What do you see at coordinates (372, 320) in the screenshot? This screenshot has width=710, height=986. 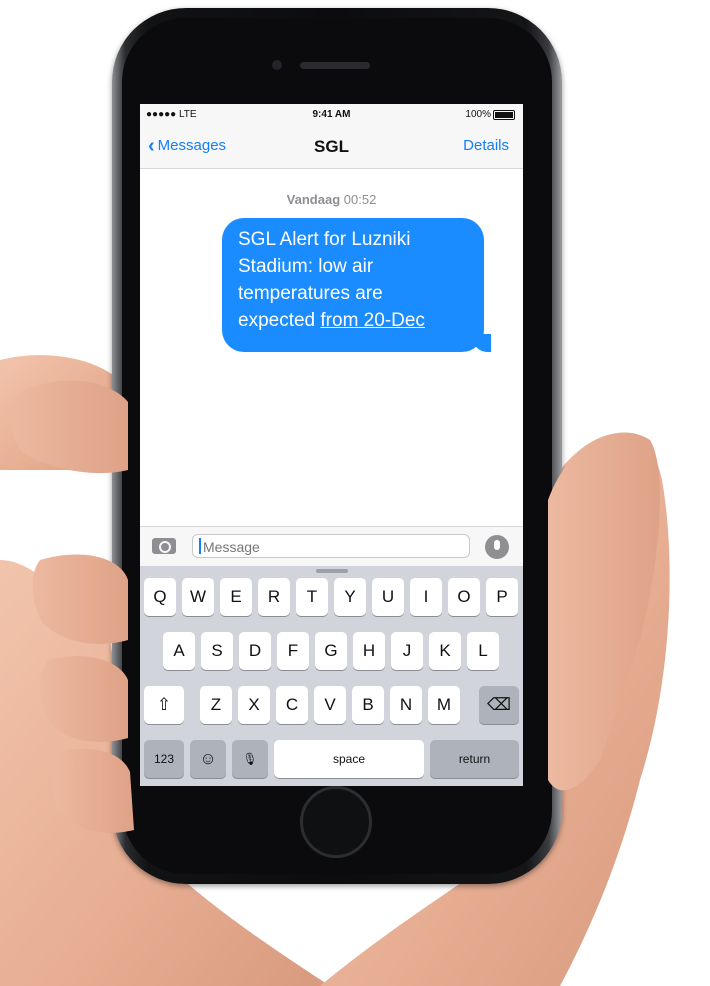 I see `date-link: from 20-Dec` at bounding box center [372, 320].